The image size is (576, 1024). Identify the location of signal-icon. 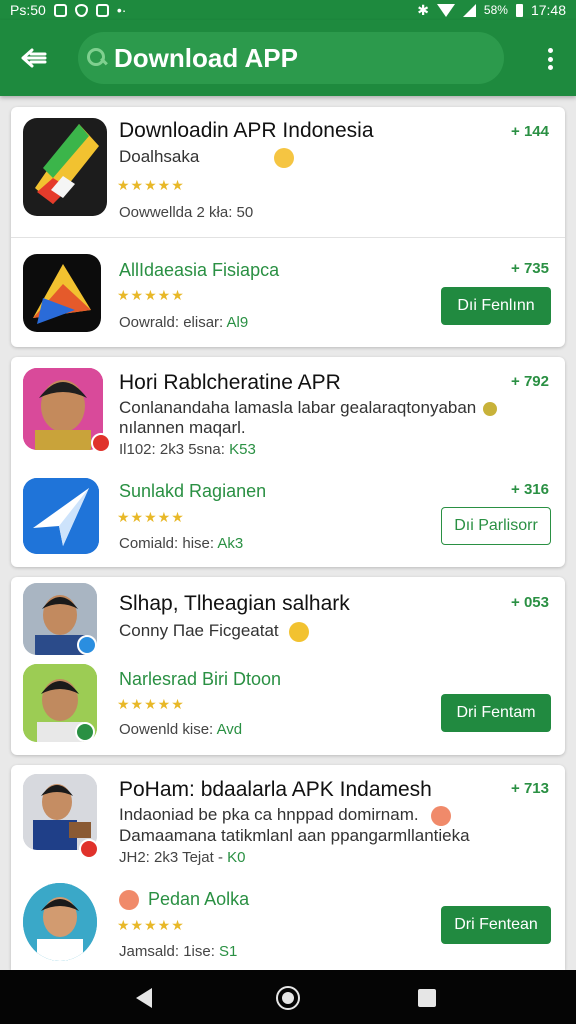
(469, 10).